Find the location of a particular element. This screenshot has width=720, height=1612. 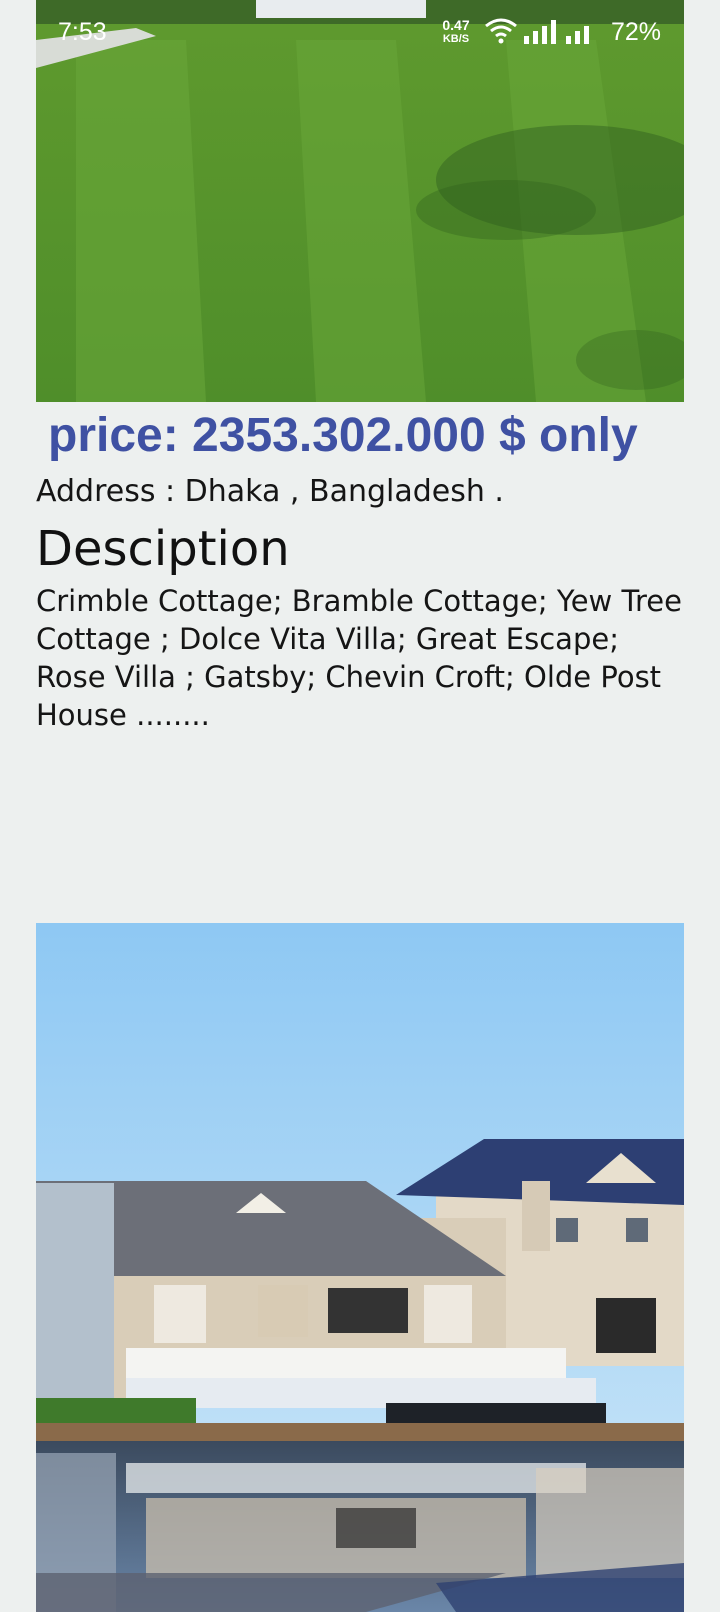

listing-address: Address : Dhaka , Bangladesh . is located at coordinates (270, 491).